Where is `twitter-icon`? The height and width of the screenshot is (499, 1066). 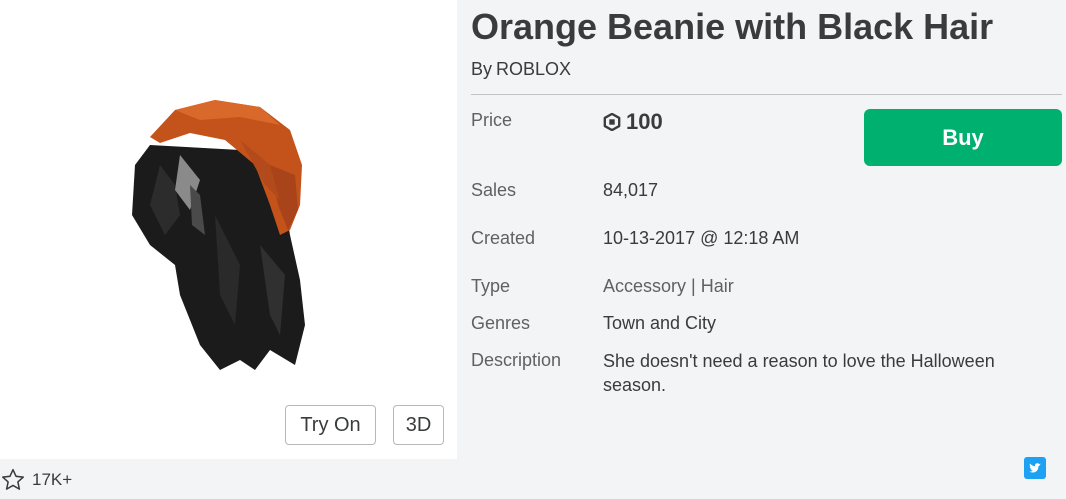 twitter-icon is located at coordinates (1035, 468).